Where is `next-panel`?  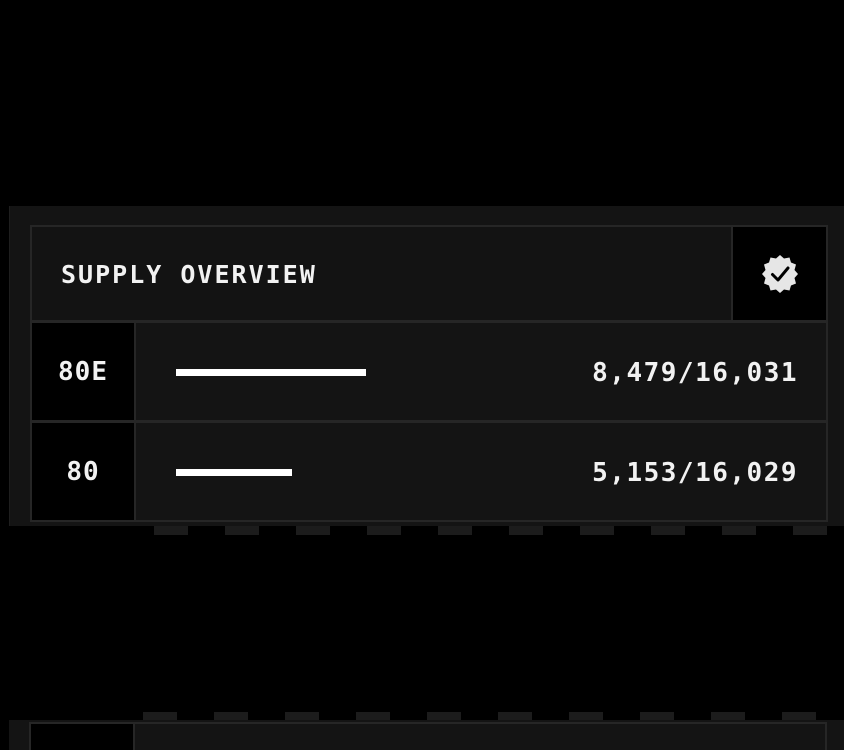 next-panel is located at coordinates (426, 735).